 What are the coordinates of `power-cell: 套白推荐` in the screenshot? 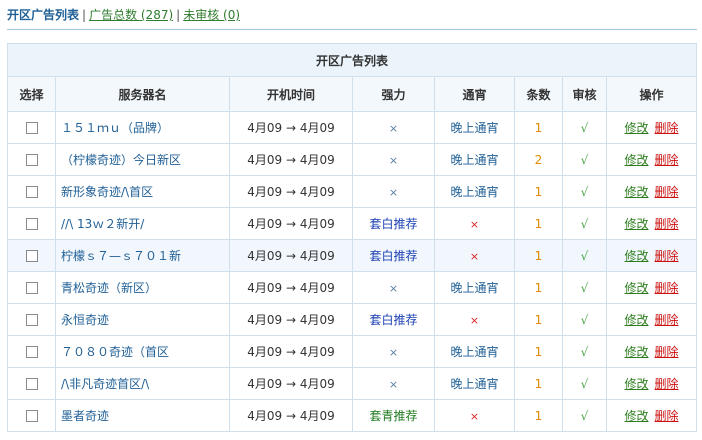 It's located at (393, 223).